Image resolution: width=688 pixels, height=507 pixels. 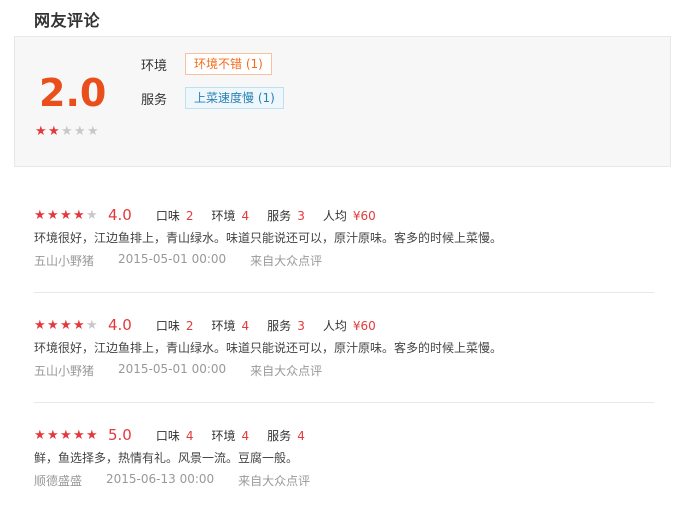 What do you see at coordinates (166, 458) in the screenshot?
I see `review-text: 鲜，鱼选择多，热情有礼。风景一流。豆腐一般。` at bounding box center [166, 458].